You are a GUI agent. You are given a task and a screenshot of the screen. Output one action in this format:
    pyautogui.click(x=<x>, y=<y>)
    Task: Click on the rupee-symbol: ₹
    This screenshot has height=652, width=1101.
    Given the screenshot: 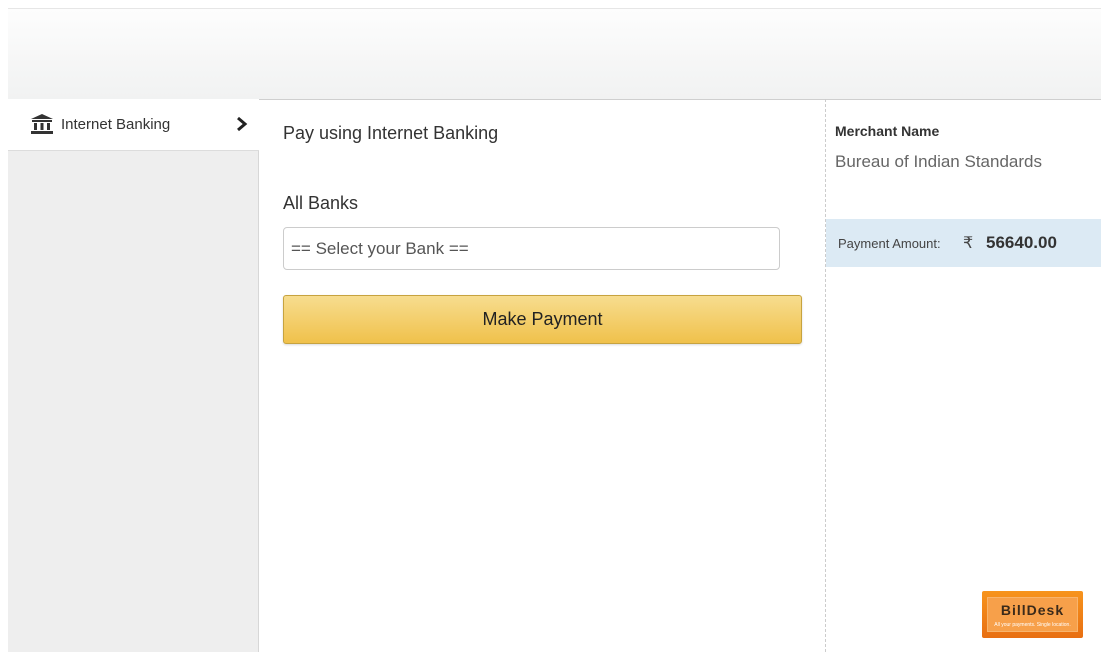 What is the action you would take?
    pyautogui.click(x=968, y=243)
    